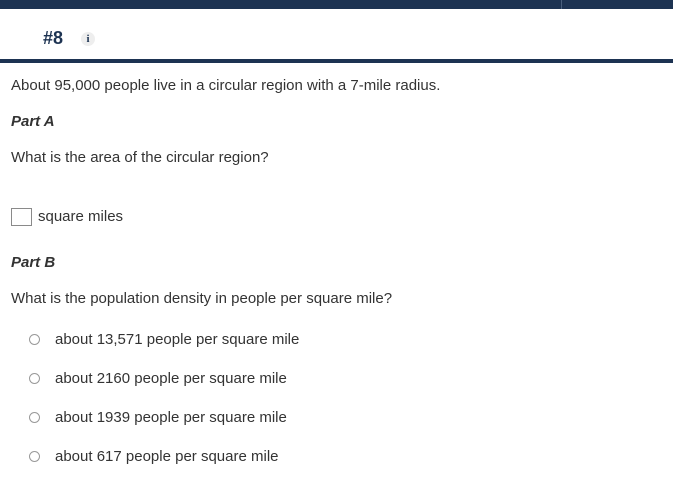 The height and width of the screenshot is (483, 673). Describe the element at coordinates (81, 216) in the screenshot. I see `area-unit-label: square miles` at that location.